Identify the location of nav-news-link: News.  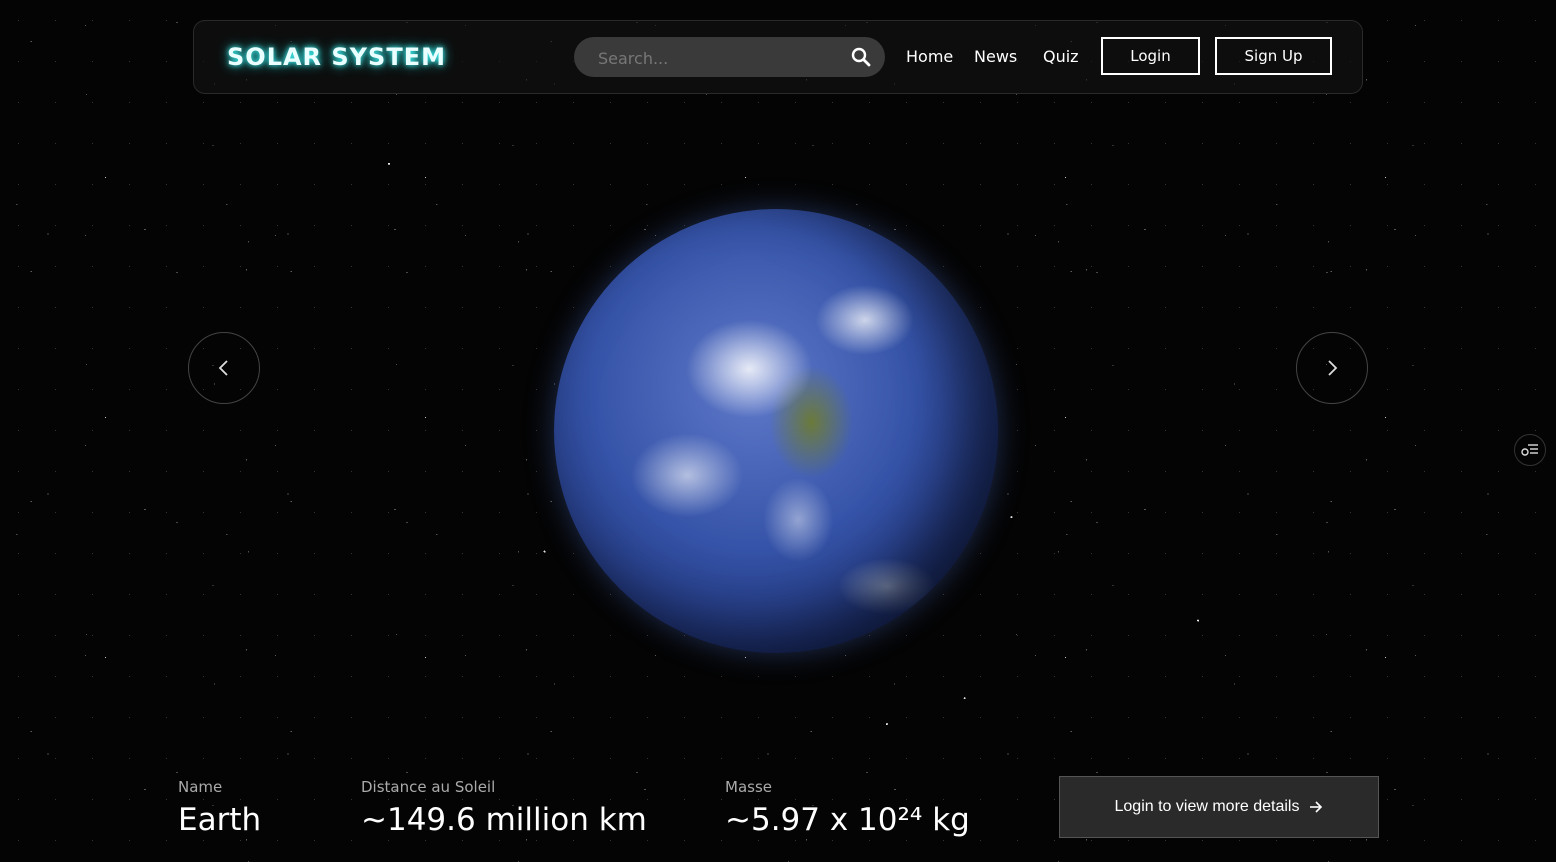
(995, 56).